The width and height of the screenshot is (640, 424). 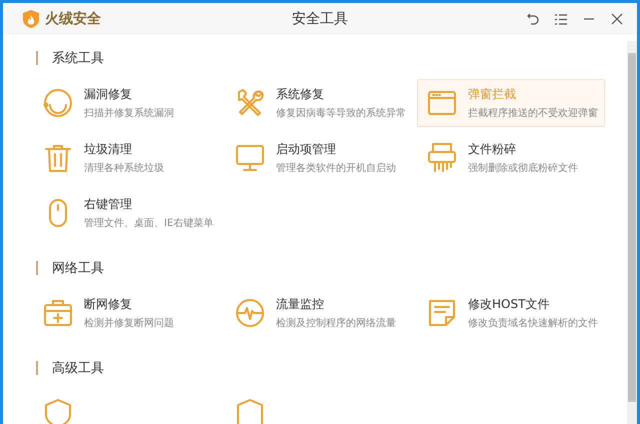 What do you see at coordinates (108, 304) in the screenshot?
I see `tool-title: 断网修复` at bounding box center [108, 304].